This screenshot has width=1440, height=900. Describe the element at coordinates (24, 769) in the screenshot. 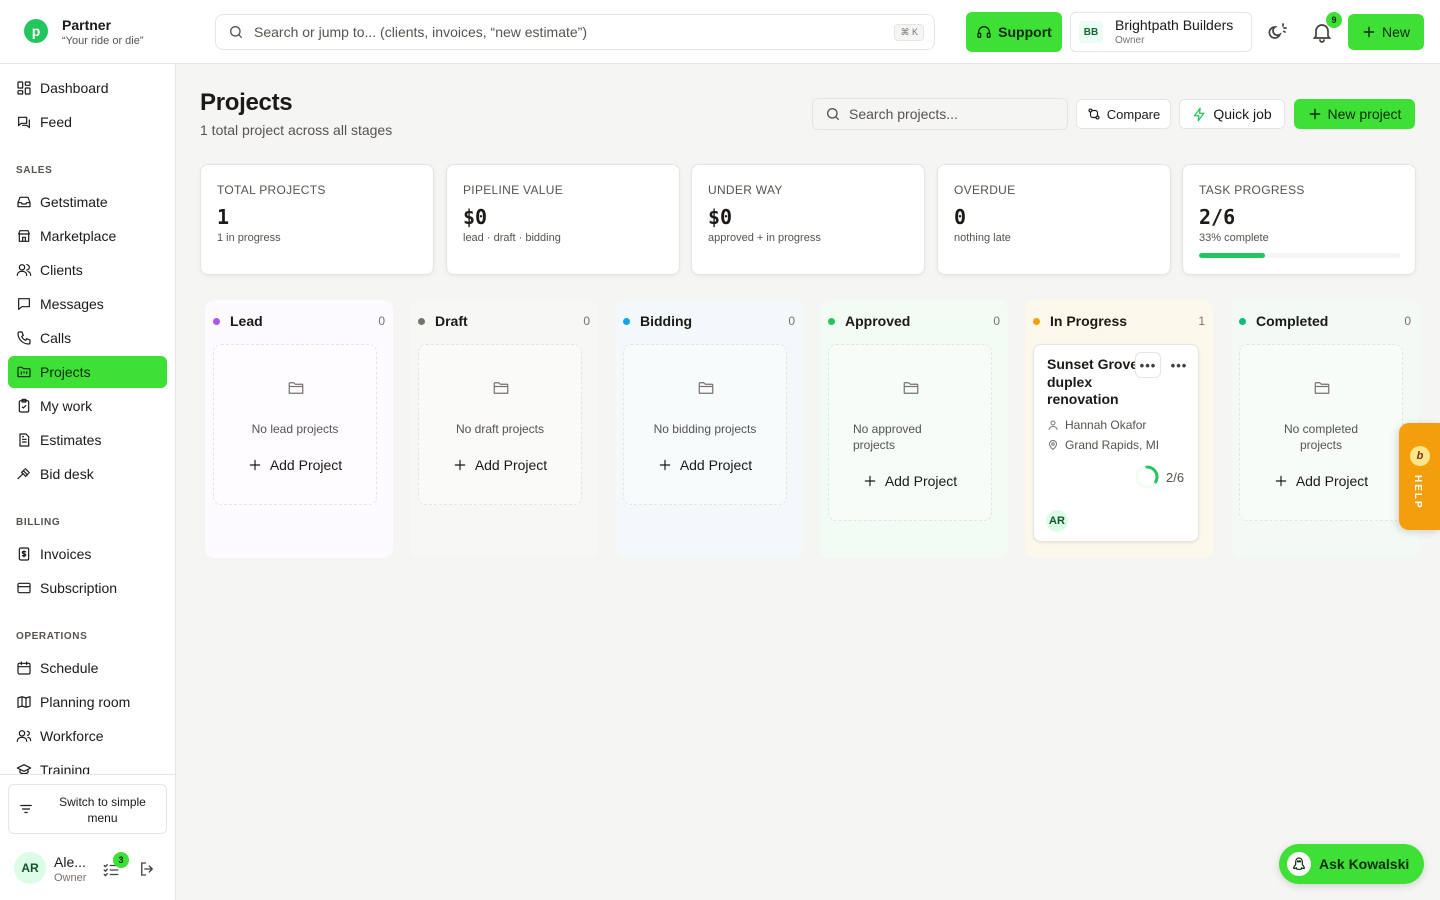

I see `graduation-cap-icon` at that location.